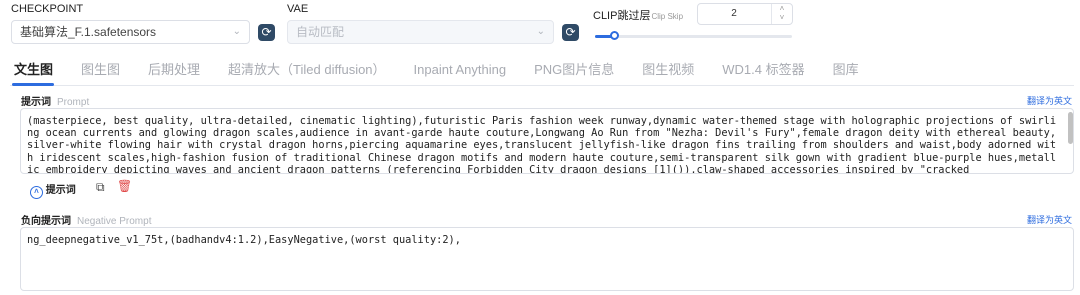 This screenshot has width=1080, height=295. Describe the element at coordinates (745, 14) in the screenshot. I see `clip-skip-input: 2 ˄ ˅` at that location.